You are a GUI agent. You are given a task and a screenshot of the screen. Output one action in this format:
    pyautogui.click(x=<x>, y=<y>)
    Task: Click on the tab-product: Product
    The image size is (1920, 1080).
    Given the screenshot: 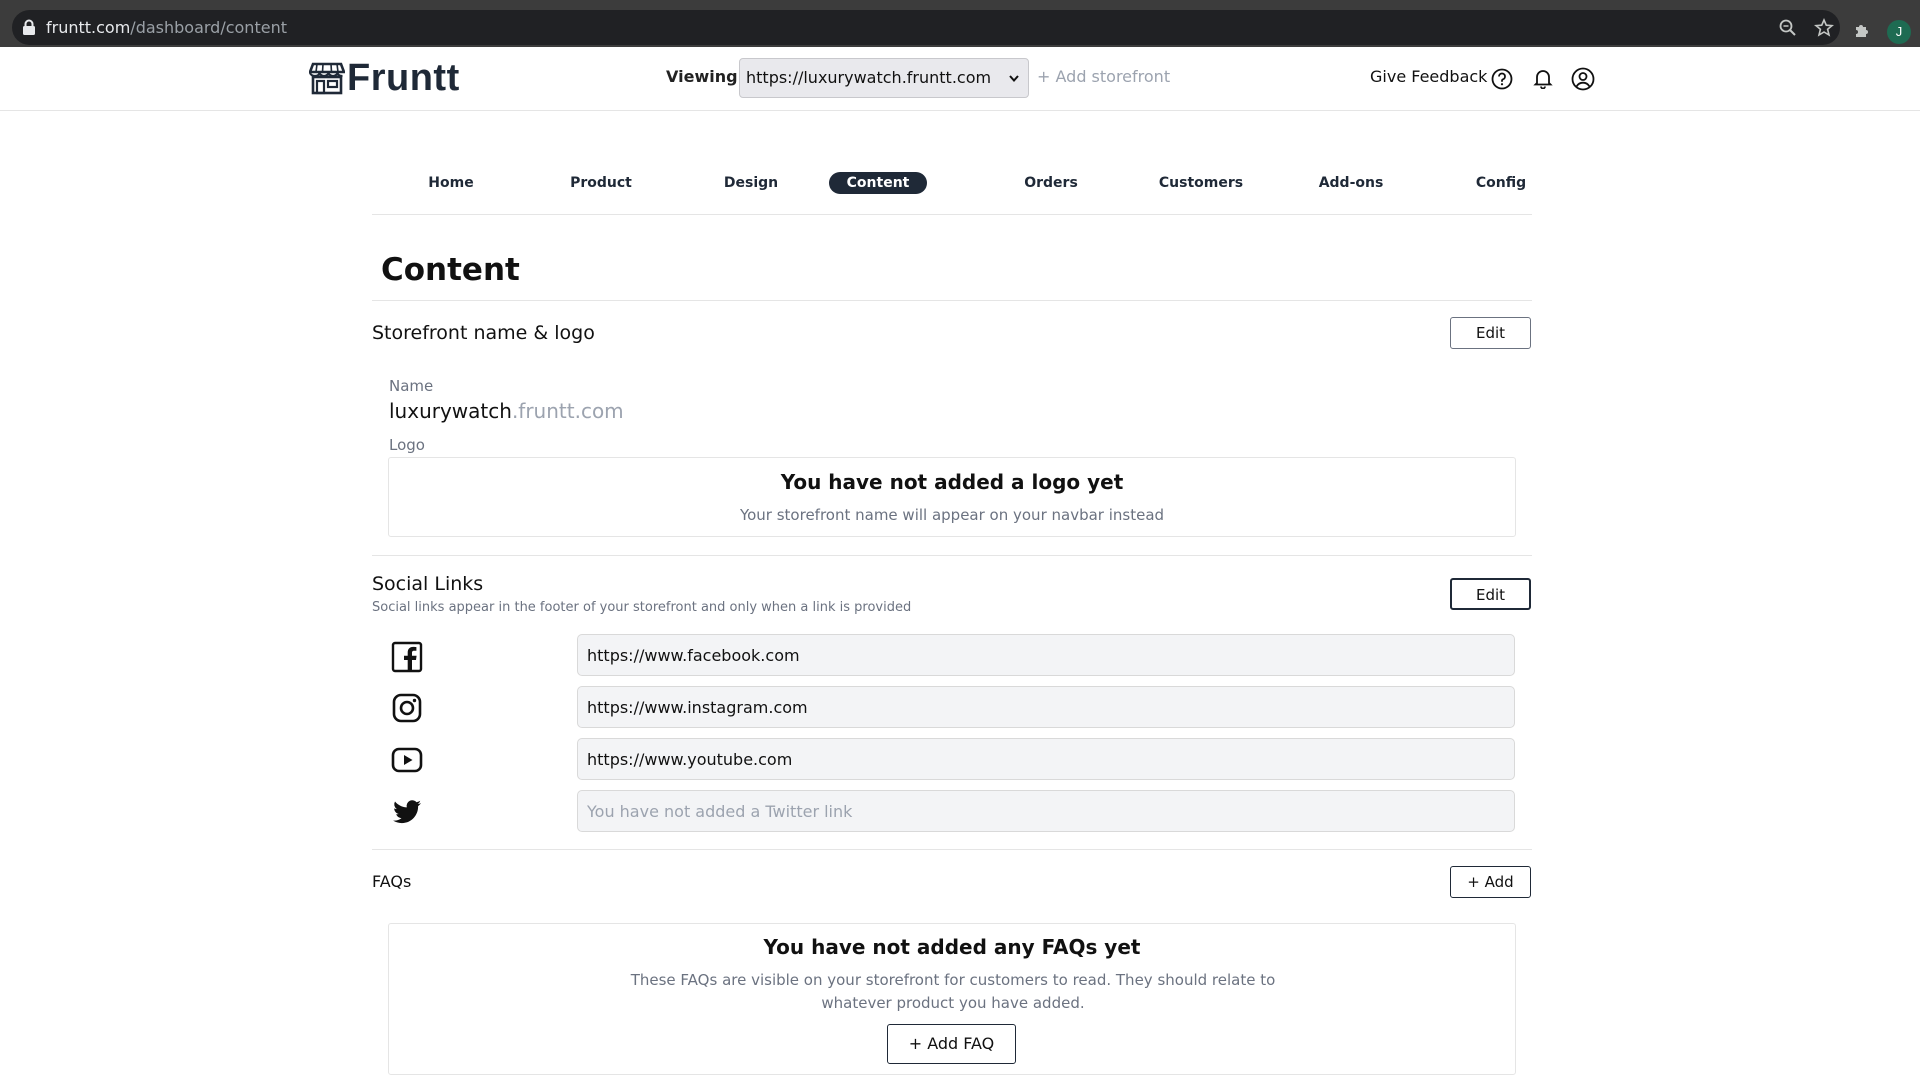 What is the action you would take?
    pyautogui.click(x=601, y=183)
    